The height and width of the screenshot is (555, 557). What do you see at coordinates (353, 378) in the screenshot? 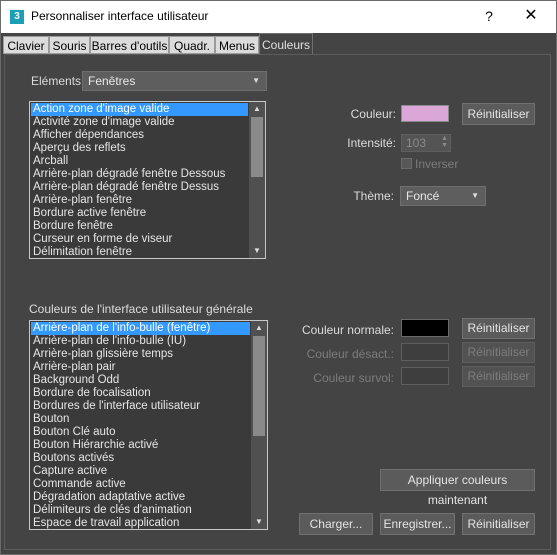
I see `hover-color-label: Couleur survol:` at bounding box center [353, 378].